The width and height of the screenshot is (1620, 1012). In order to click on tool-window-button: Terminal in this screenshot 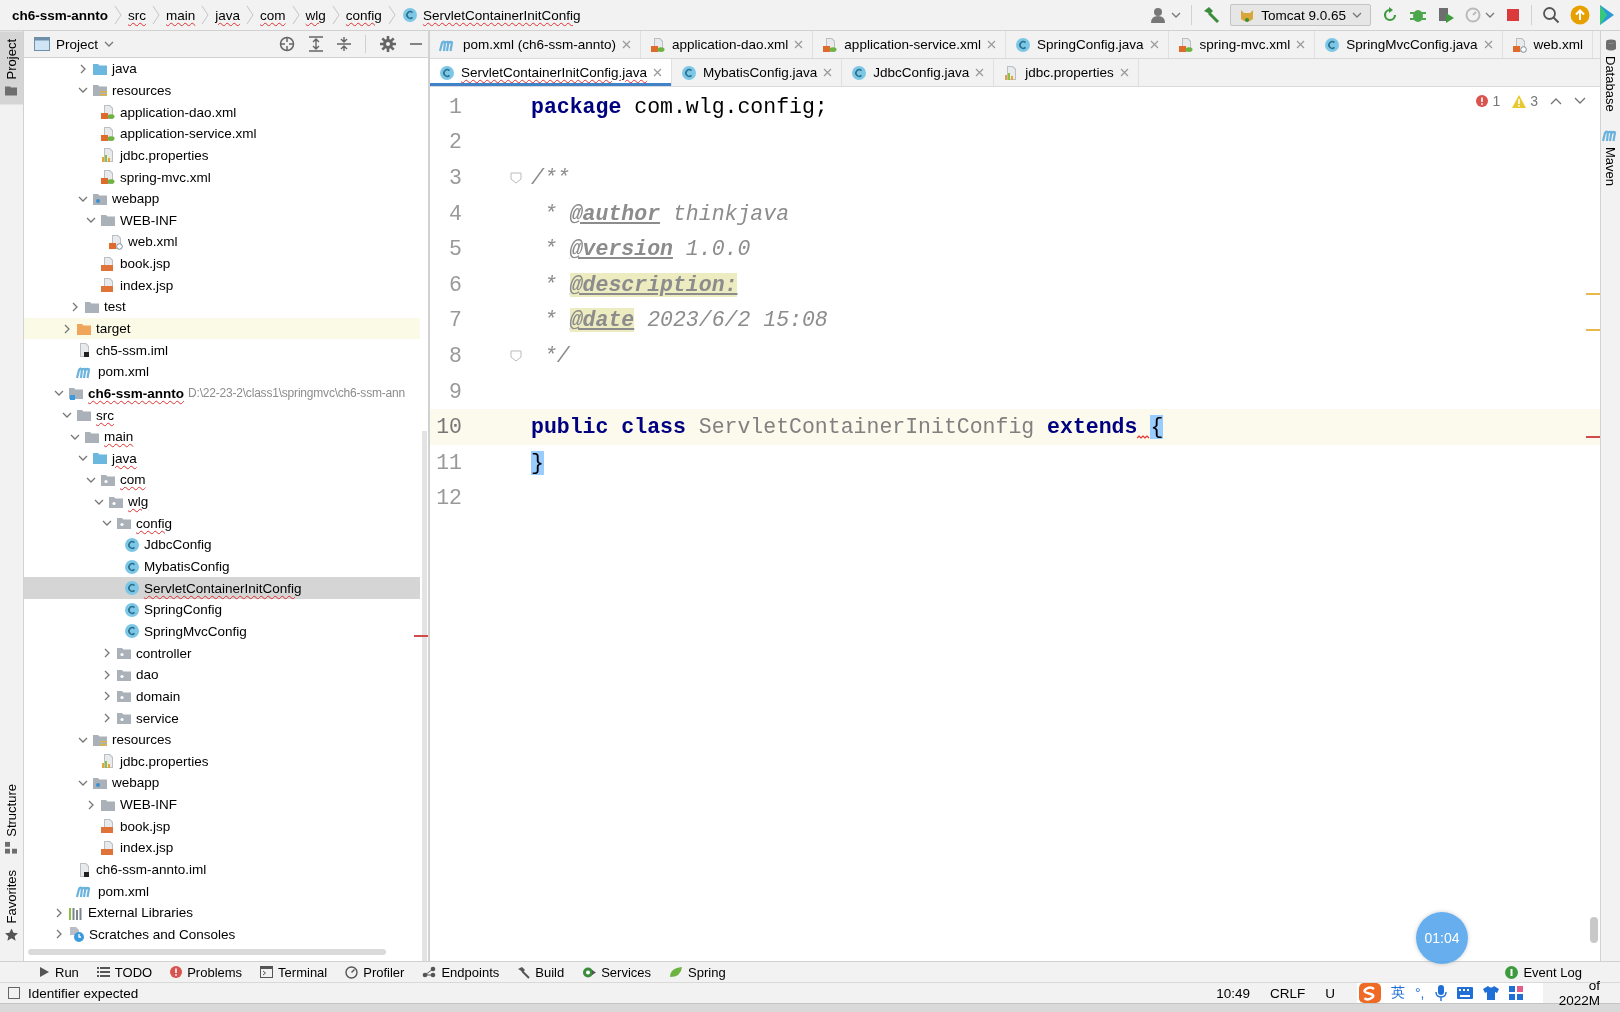, I will do `click(294, 972)`.